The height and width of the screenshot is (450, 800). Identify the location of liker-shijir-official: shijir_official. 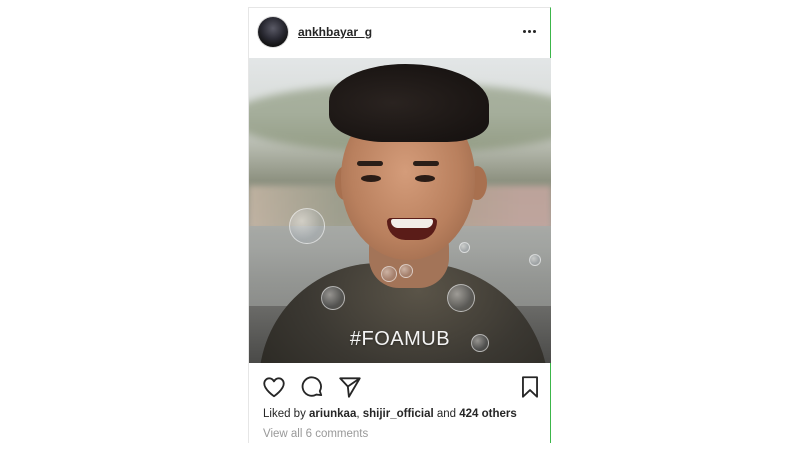
(398, 414).